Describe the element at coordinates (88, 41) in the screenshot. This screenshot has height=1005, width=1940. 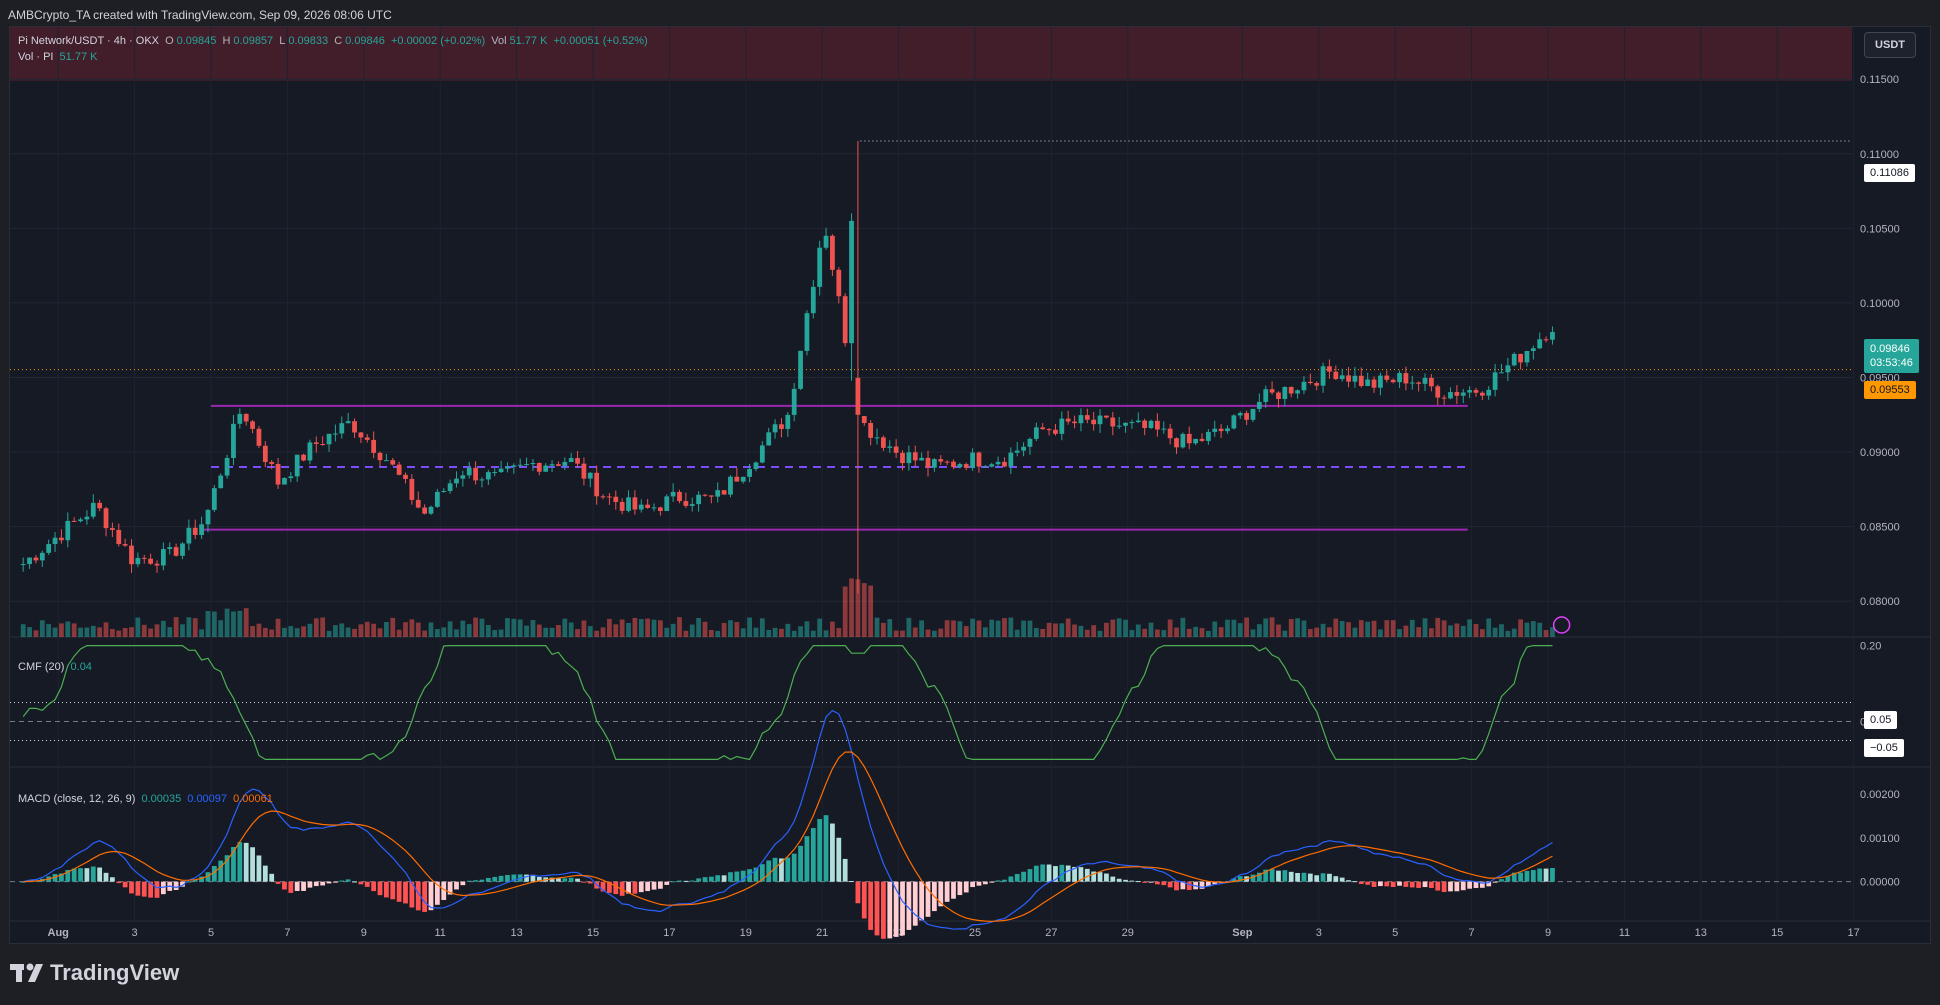
I see `symbol-label: Pi Network/USDT · 4h · OKX` at that location.